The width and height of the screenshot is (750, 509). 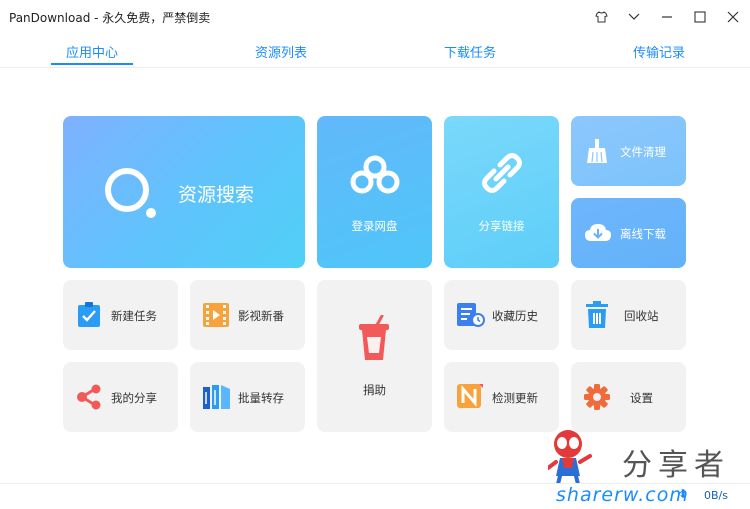 What do you see at coordinates (501, 226) in the screenshot?
I see `share-link-label: 分享链接` at bounding box center [501, 226].